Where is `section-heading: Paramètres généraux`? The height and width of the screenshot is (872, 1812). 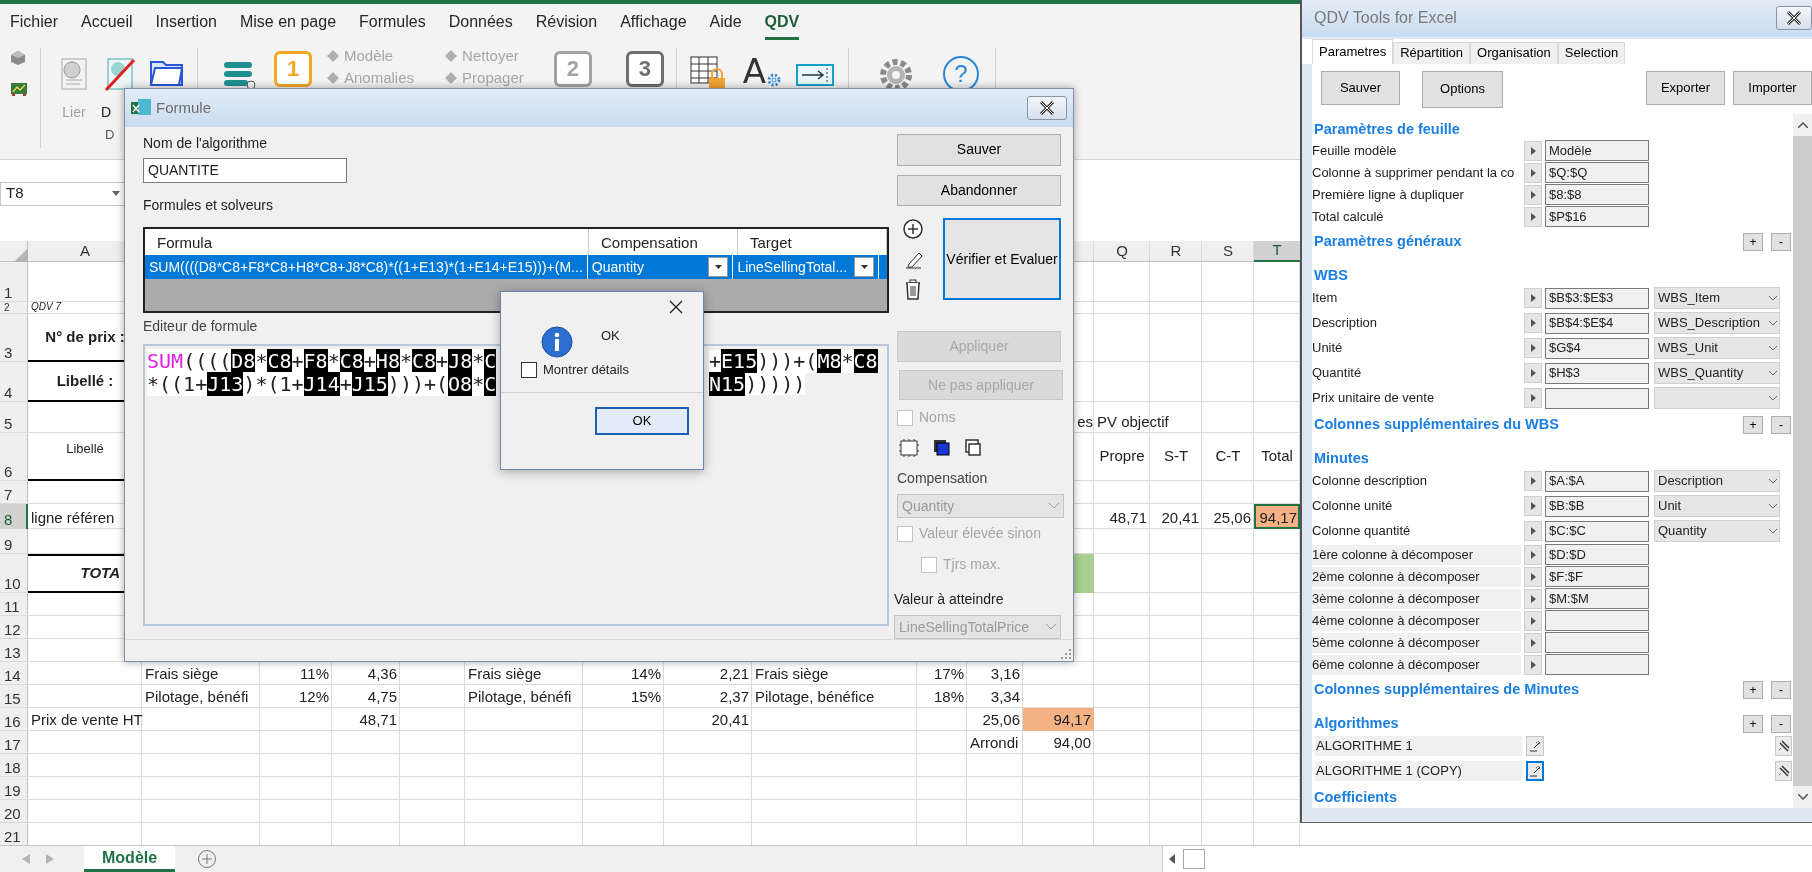
section-heading: Paramètres généraux is located at coordinates (1387, 241).